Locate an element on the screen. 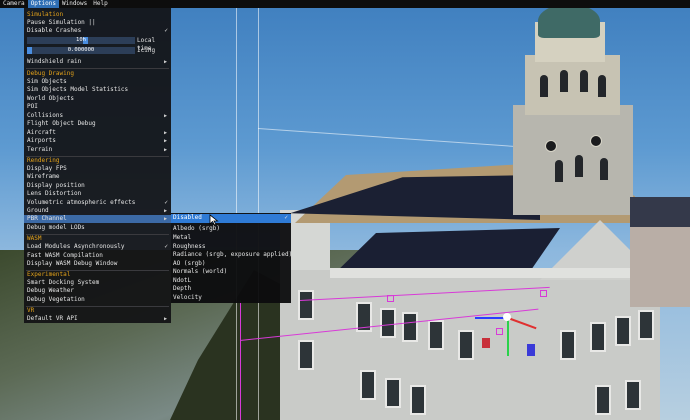 This screenshot has width=690, height=420. icing-value: 0.000000 is located at coordinates (81, 50).